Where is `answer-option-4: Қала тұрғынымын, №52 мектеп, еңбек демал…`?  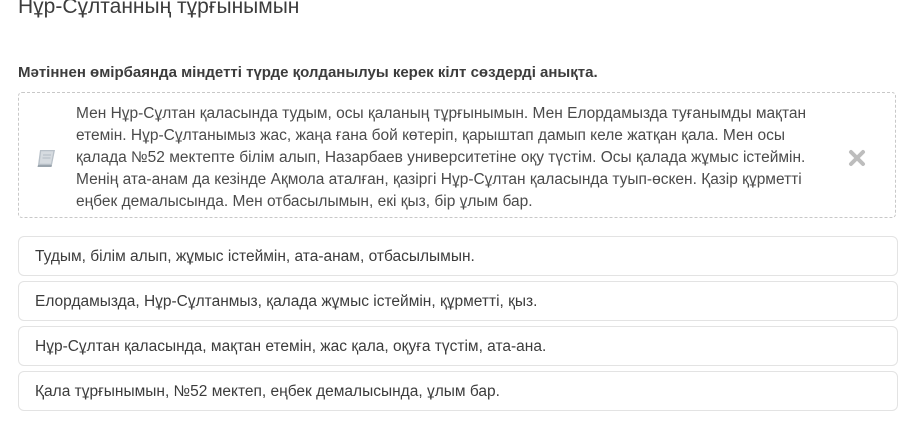
answer-option-4: Қала тұрғынымын, №52 мектеп, еңбек демал… is located at coordinates (458, 391).